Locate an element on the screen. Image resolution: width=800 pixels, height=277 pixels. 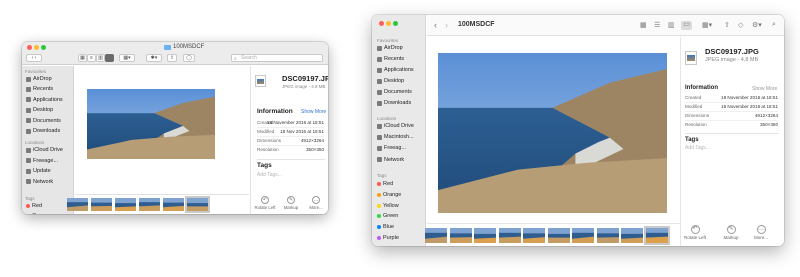
back-forward-buttons: ‹ › is located at coordinates (34, 58).